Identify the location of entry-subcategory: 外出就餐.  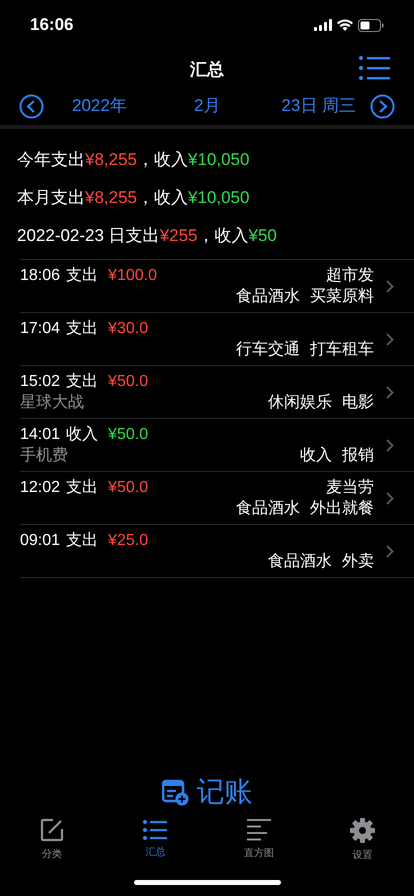
(342, 508).